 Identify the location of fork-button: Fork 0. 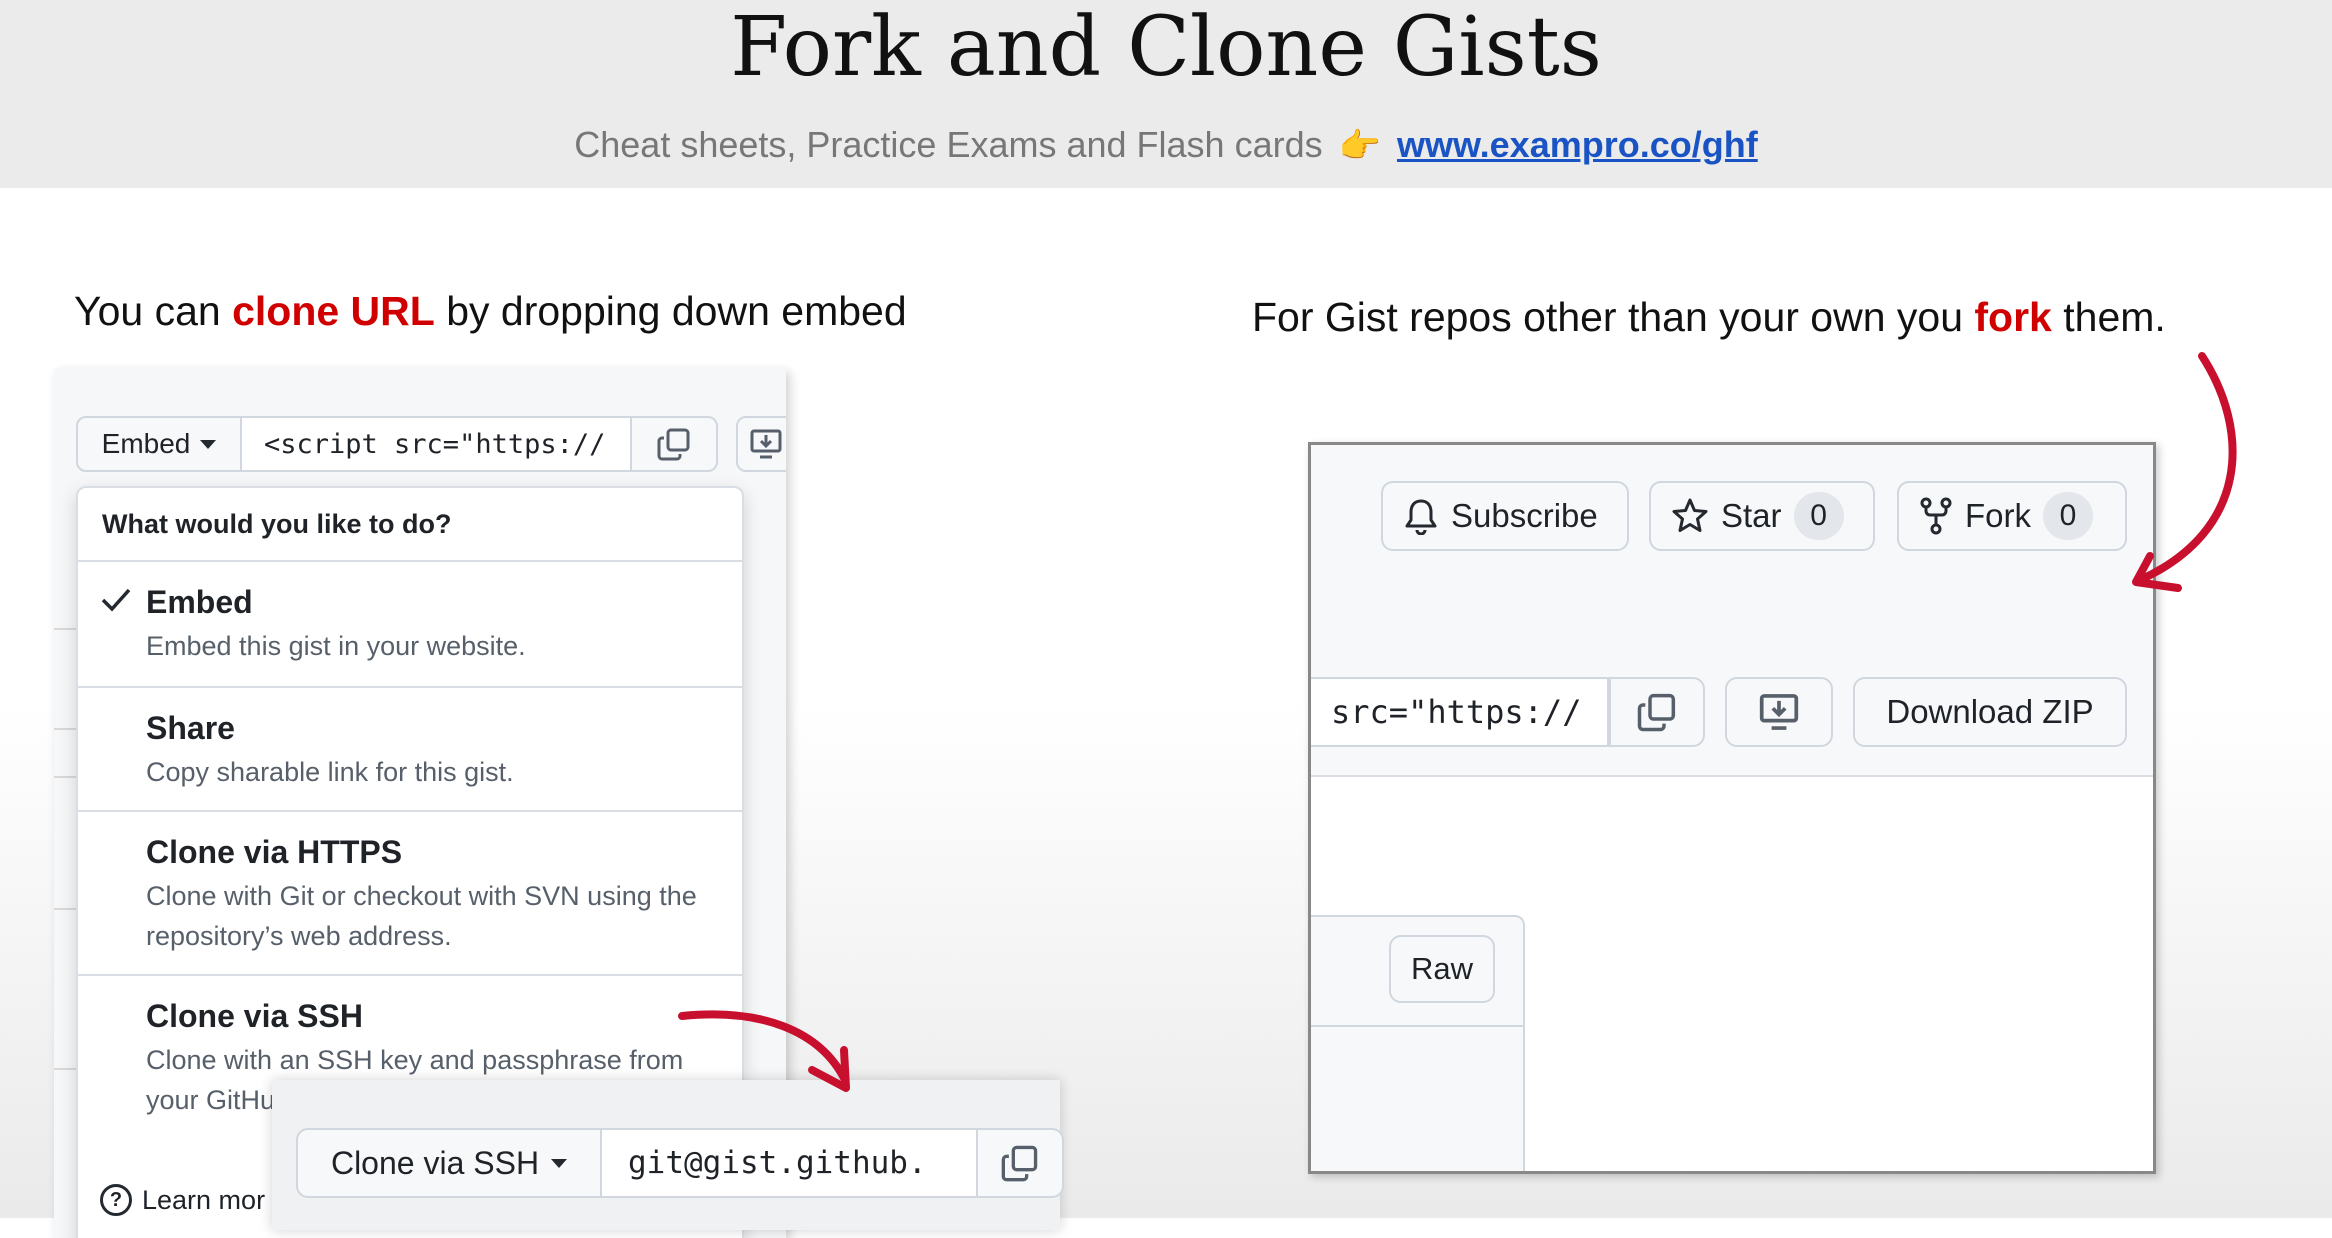
(2012, 516).